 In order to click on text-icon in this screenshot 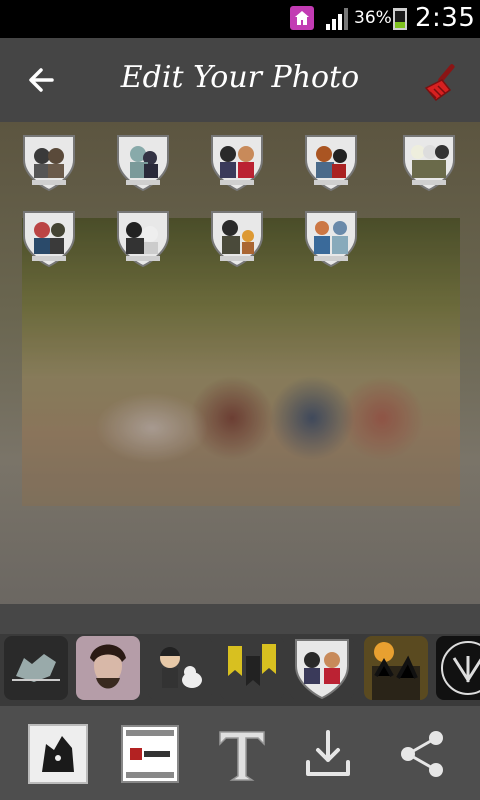, I will do `click(242, 756)`.